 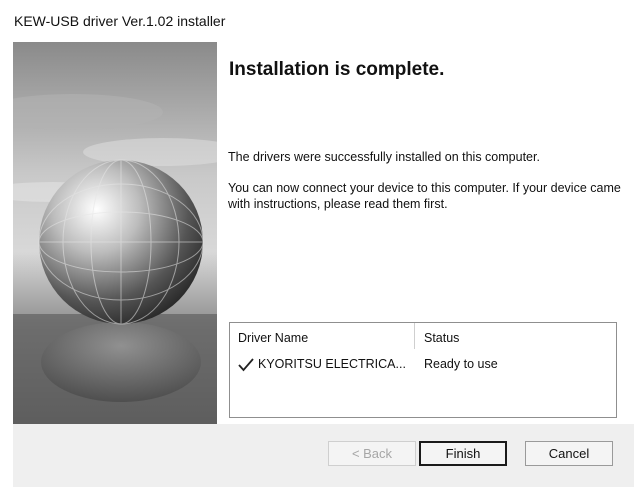 I want to click on list-header: Driver Name Status, so click(x=423, y=337).